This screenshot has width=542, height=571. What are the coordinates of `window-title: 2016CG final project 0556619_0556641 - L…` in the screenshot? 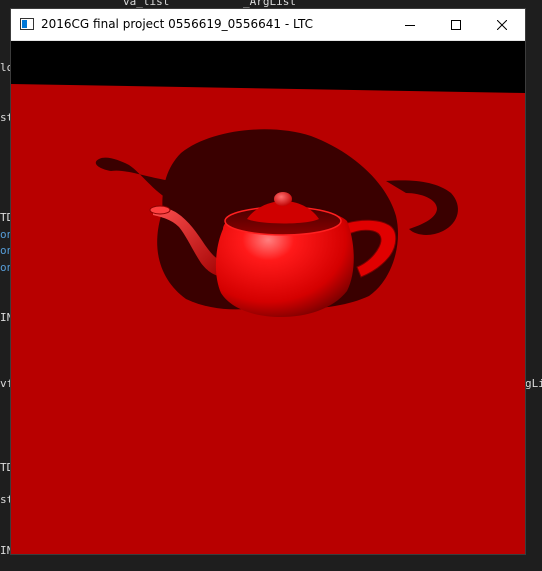 It's located at (177, 24).